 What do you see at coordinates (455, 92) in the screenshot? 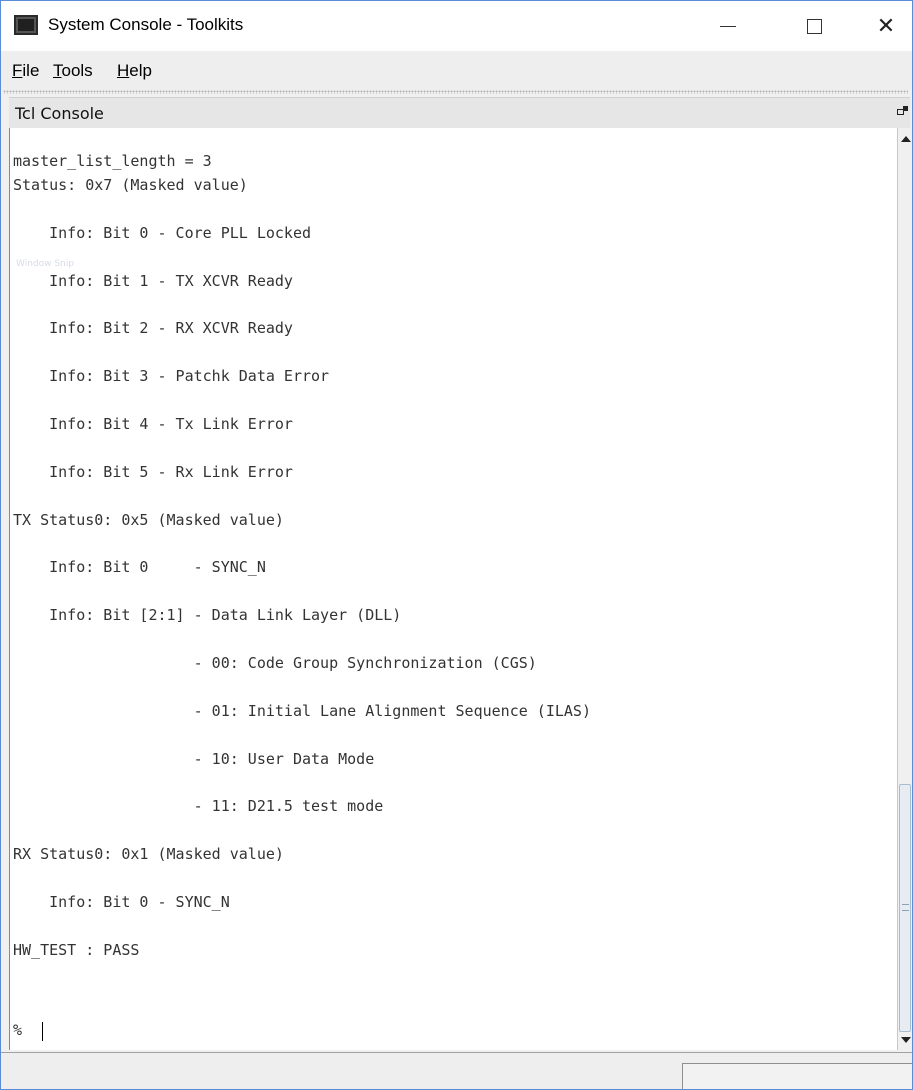
I see `drag-grip-divider` at bounding box center [455, 92].